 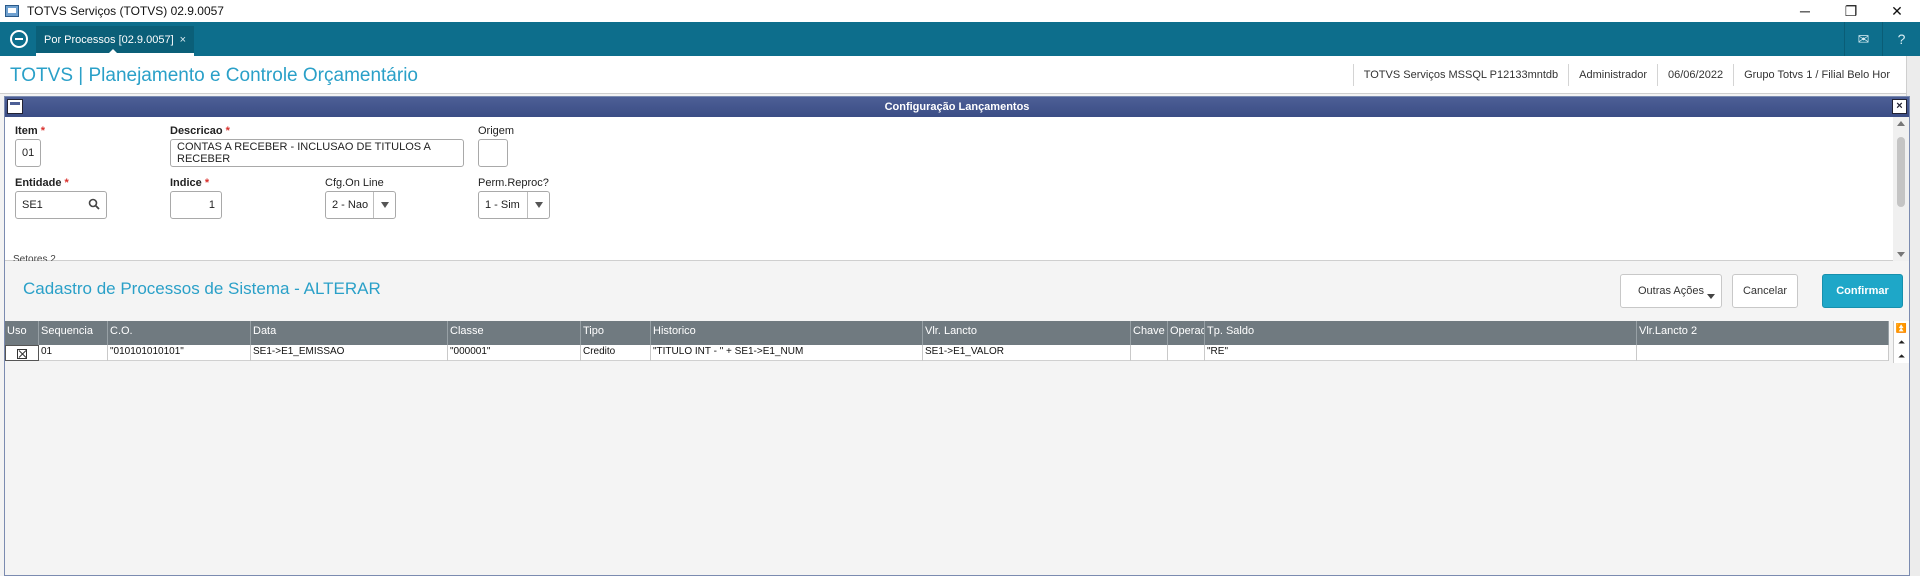 I want to click on window-controls: ─ ❐ ✕, so click(x=1851, y=11).